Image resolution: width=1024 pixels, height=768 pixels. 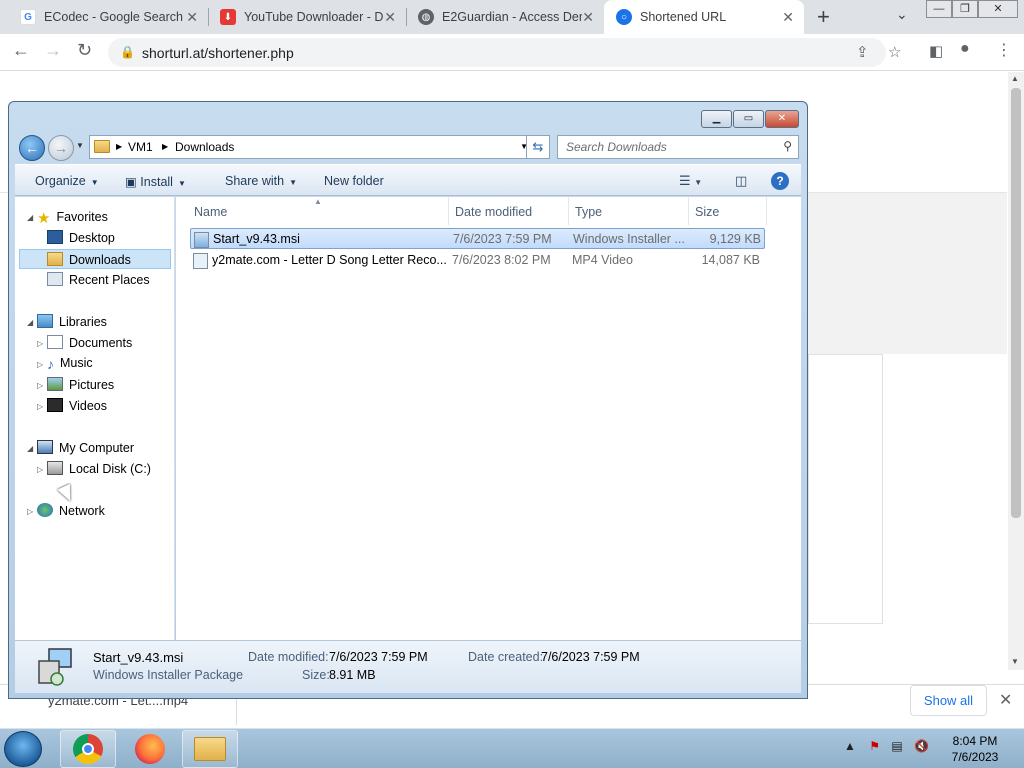 What do you see at coordinates (127, 52) in the screenshot?
I see `lock-icon: 🔒` at bounding box center [127, 52].